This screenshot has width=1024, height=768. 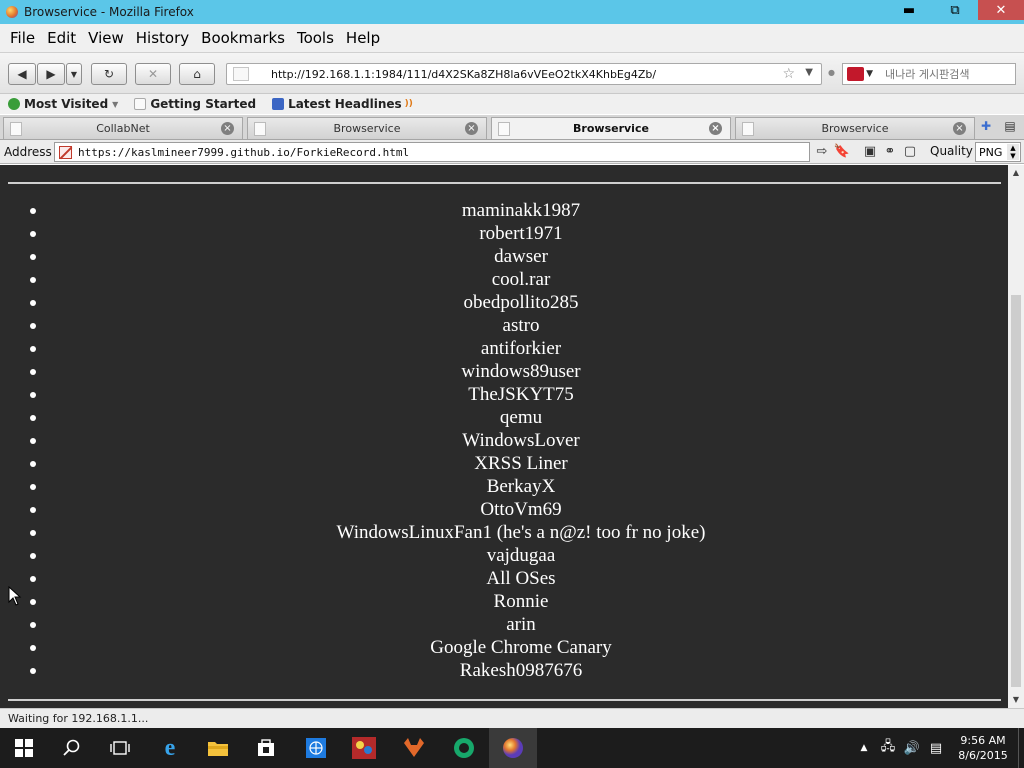 I want to click on search-input, so click(x=950, y=74).